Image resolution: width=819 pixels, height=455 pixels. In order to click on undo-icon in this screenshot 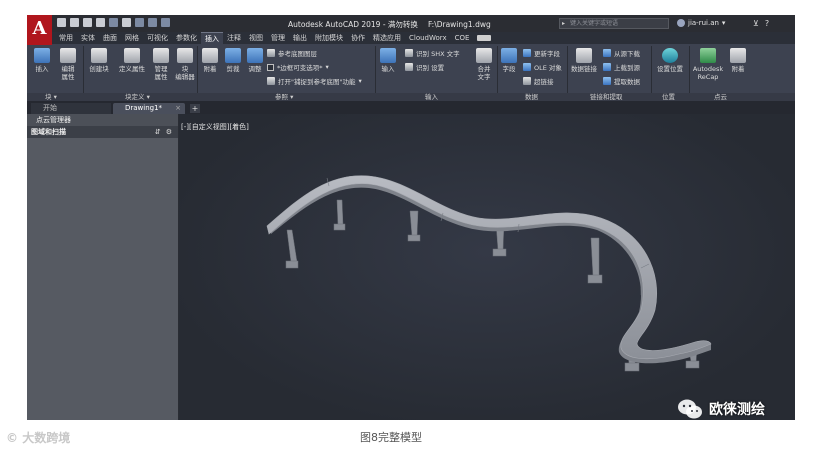, I will do `click(139, 22)`.